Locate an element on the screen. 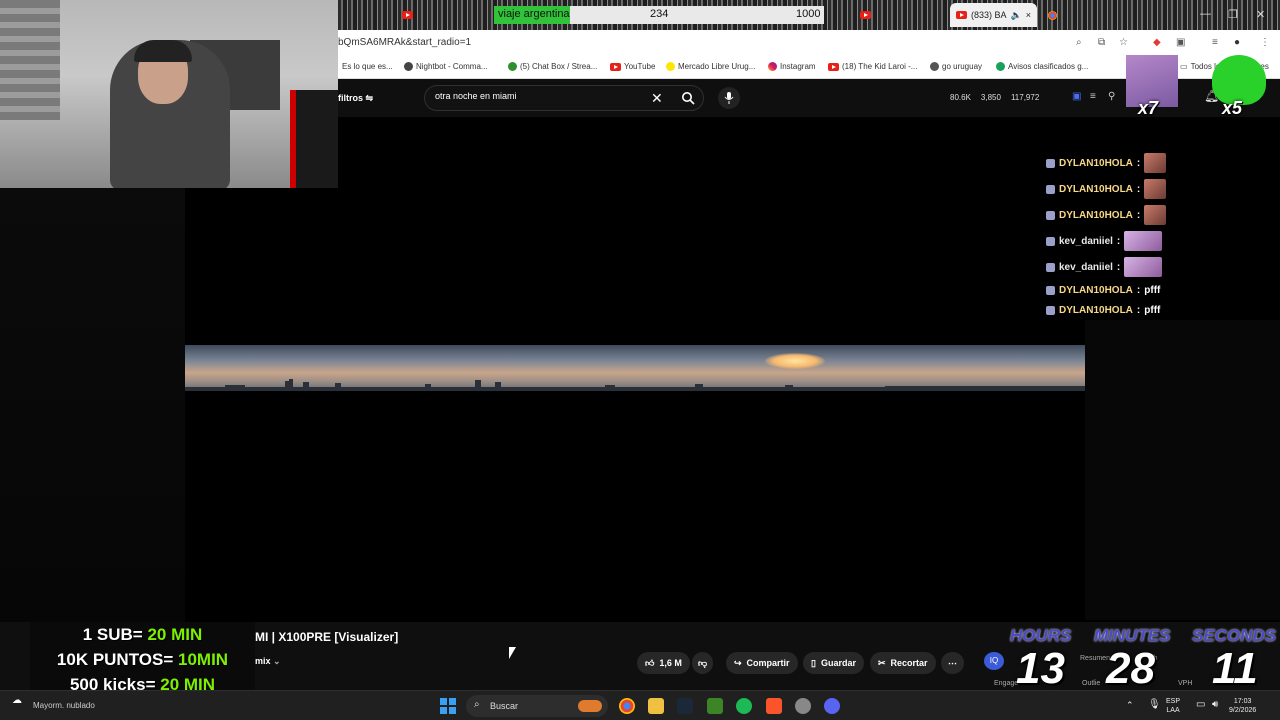 The width and height of the screenshot is (1280, 720). more-actions-button: ⋯ is located at coordinates (952, 663).